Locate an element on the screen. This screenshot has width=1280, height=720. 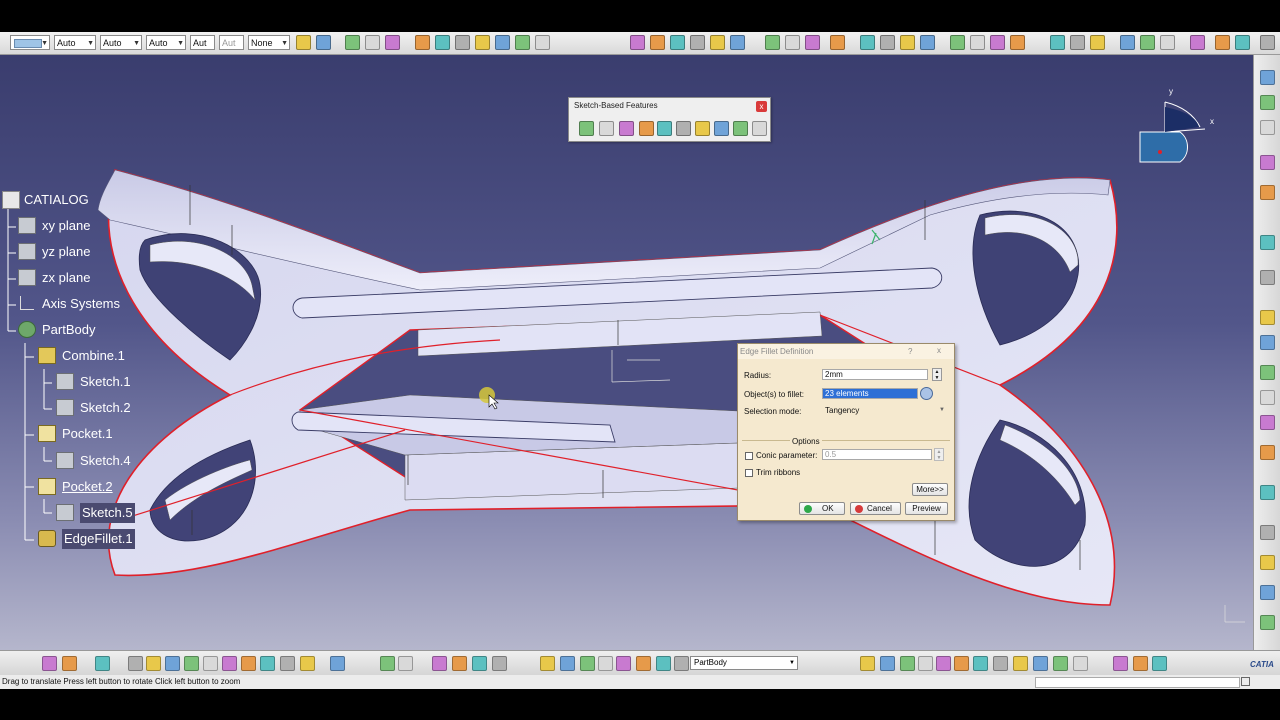
layer-combo-a: Aut is located at coordinates (202, 42).